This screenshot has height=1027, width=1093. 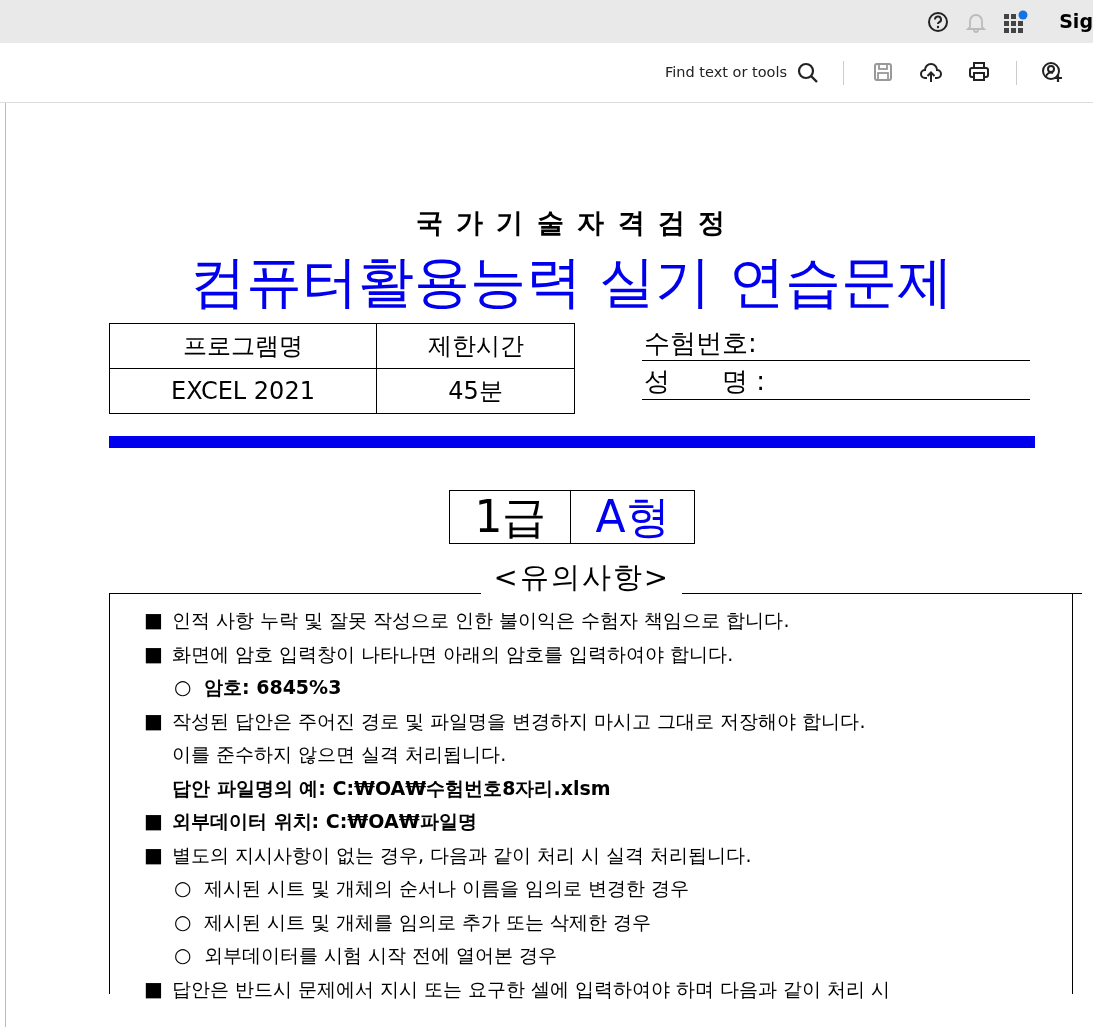 I want to click on grade-cell: 1급, so click(x=510, y=517).